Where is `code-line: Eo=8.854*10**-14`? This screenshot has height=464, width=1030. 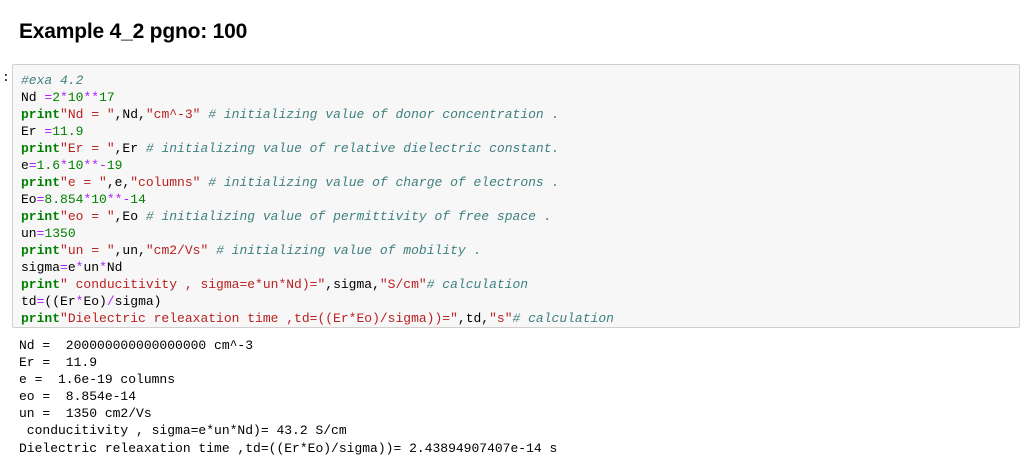 code-line: Eo=8.854*10**-14 is located at coordinates (317, 199).